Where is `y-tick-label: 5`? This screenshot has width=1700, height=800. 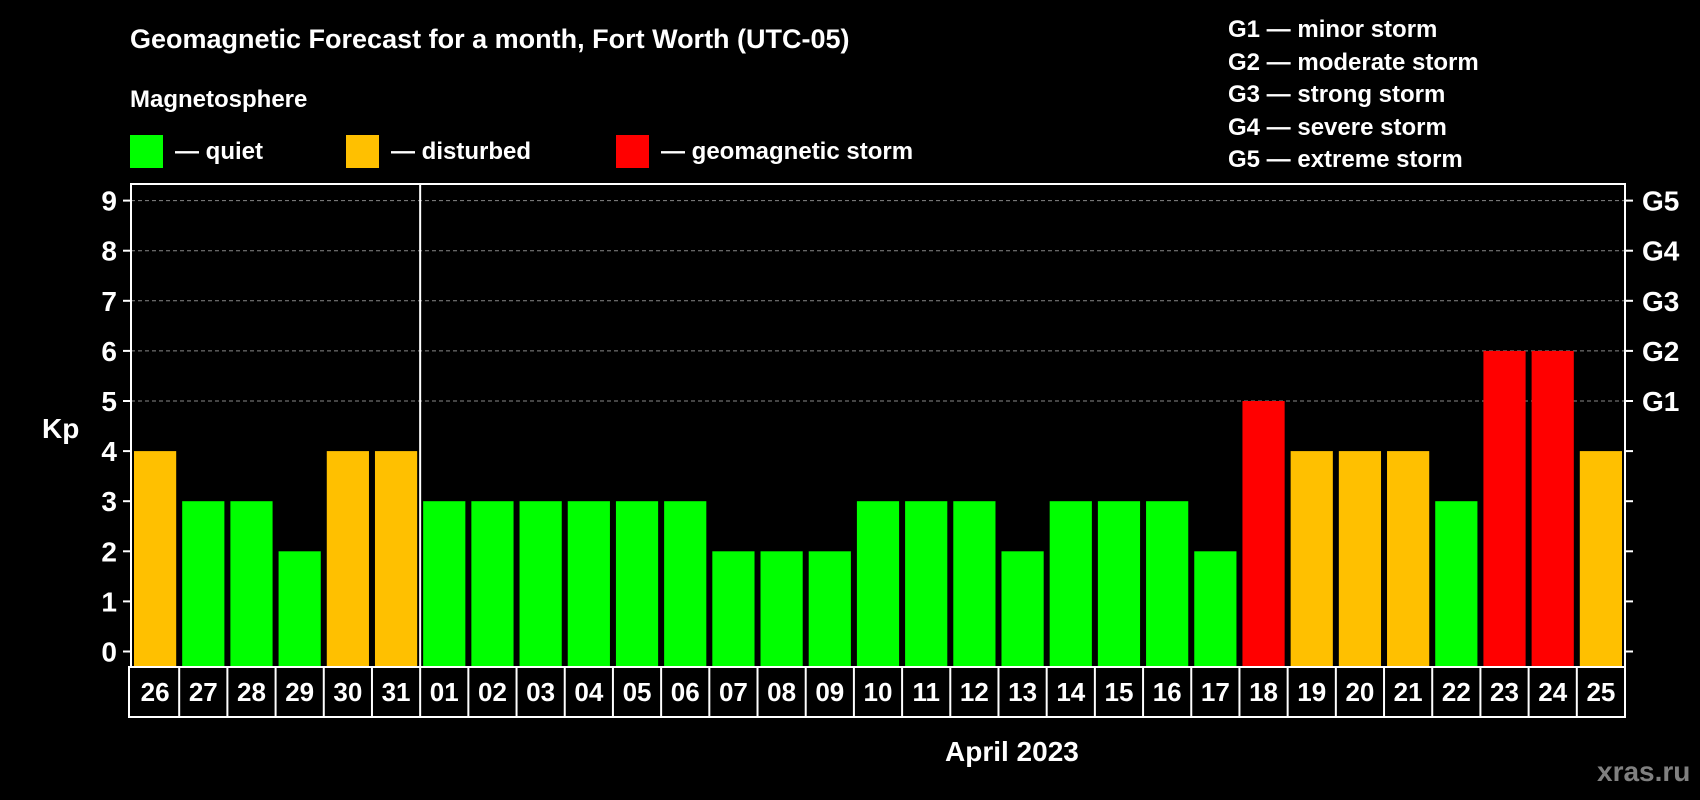
y-tick-label: 5 is located at coordinates (109, 401).